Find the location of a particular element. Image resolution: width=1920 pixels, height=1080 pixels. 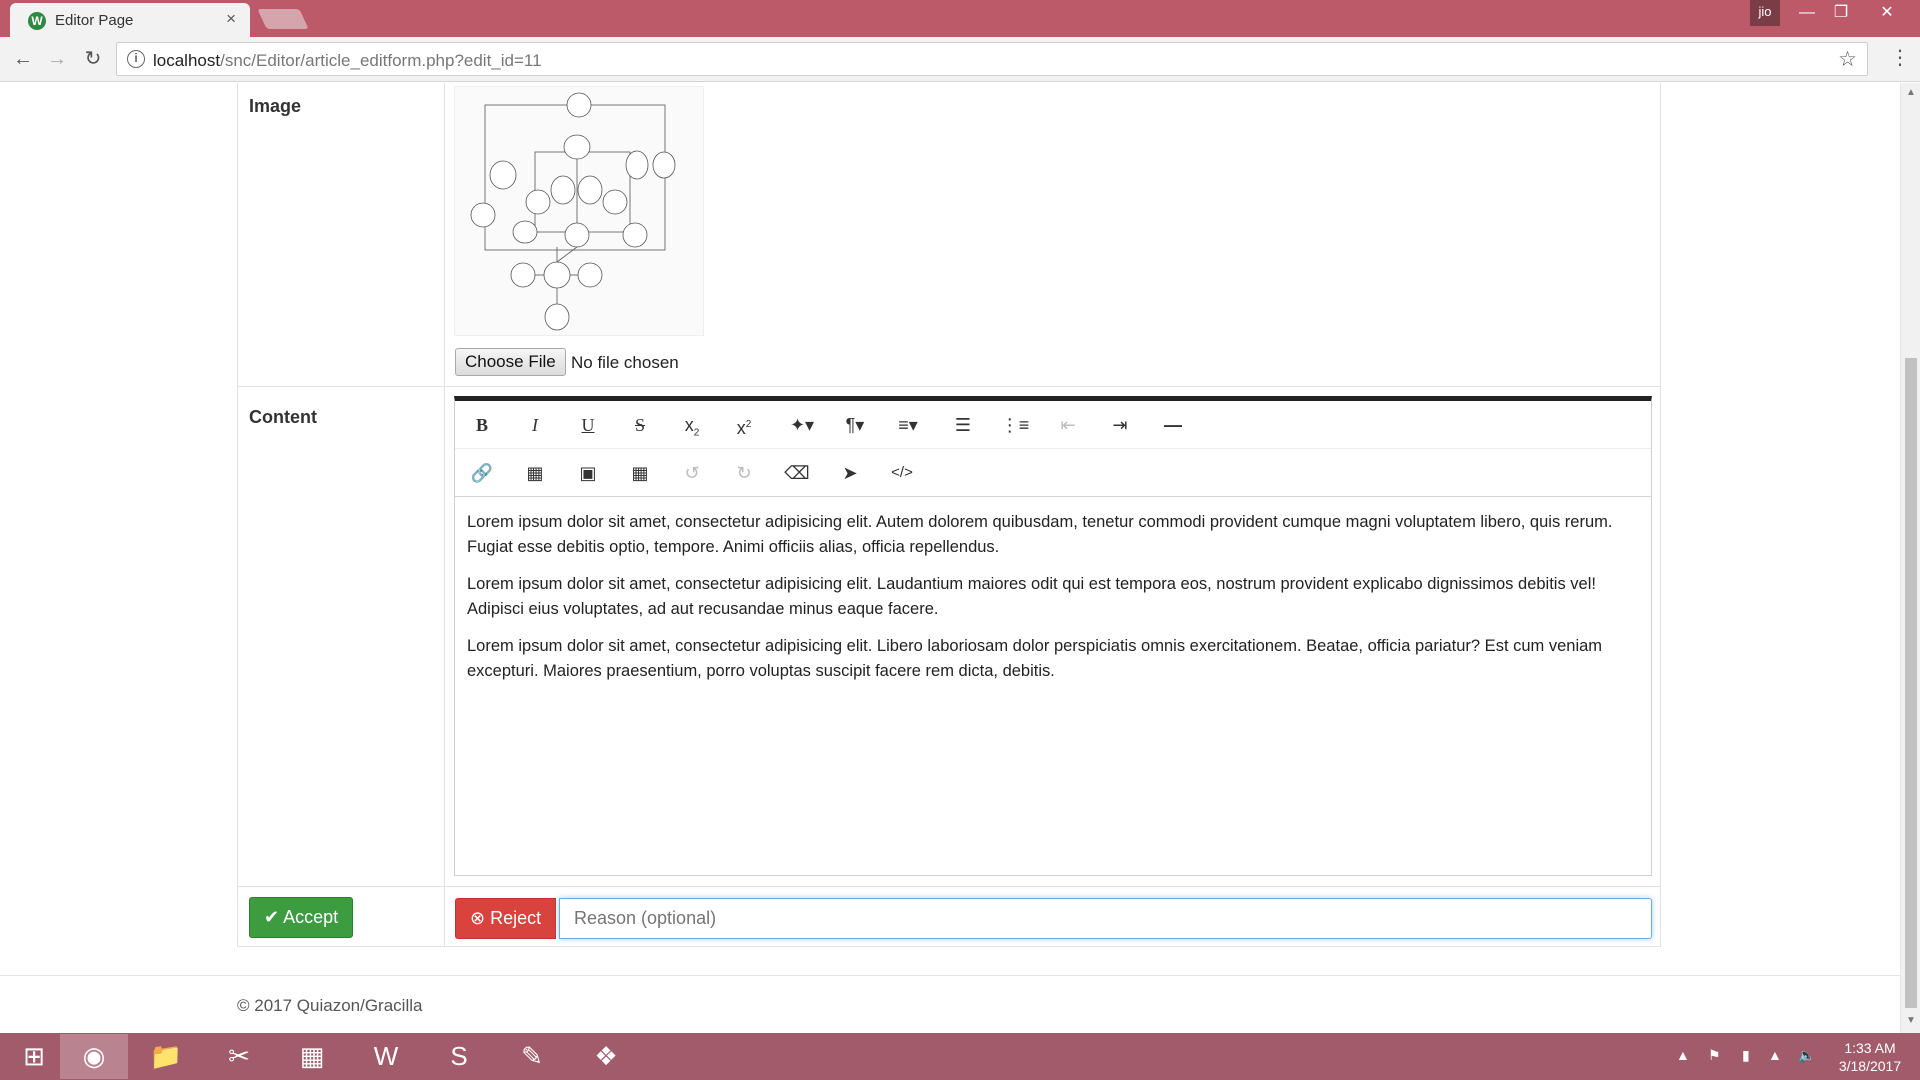

subscript-icon: x2 is located at coordinates (692, 425).